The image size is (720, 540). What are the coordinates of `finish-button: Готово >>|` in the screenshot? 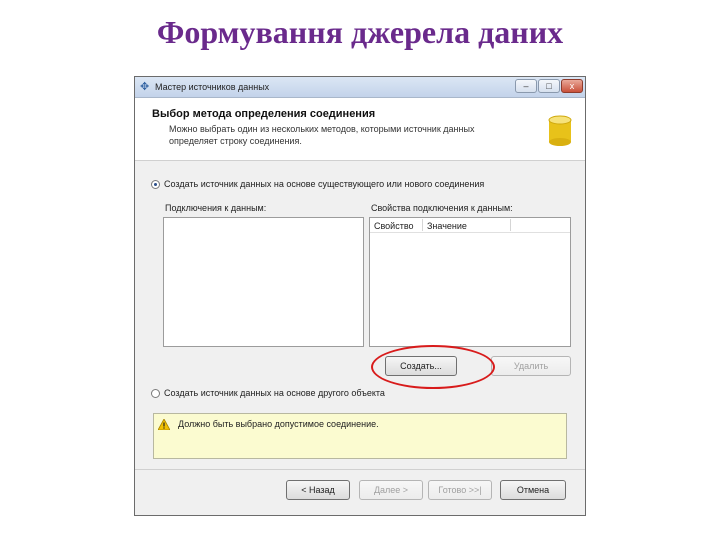 It's located at (460, 490).